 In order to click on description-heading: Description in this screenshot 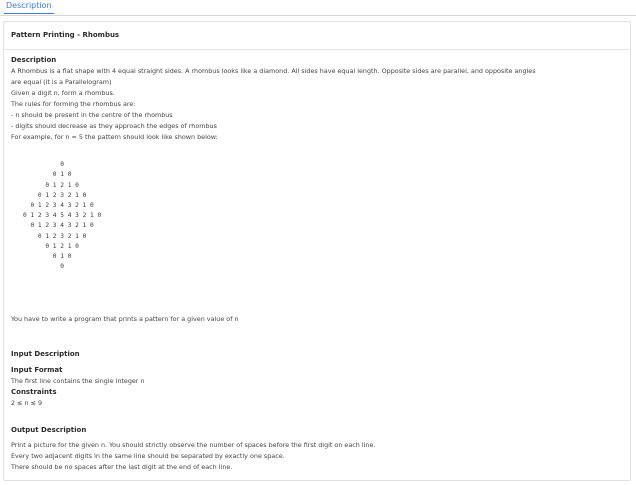, I will do `click(34, 60)`.